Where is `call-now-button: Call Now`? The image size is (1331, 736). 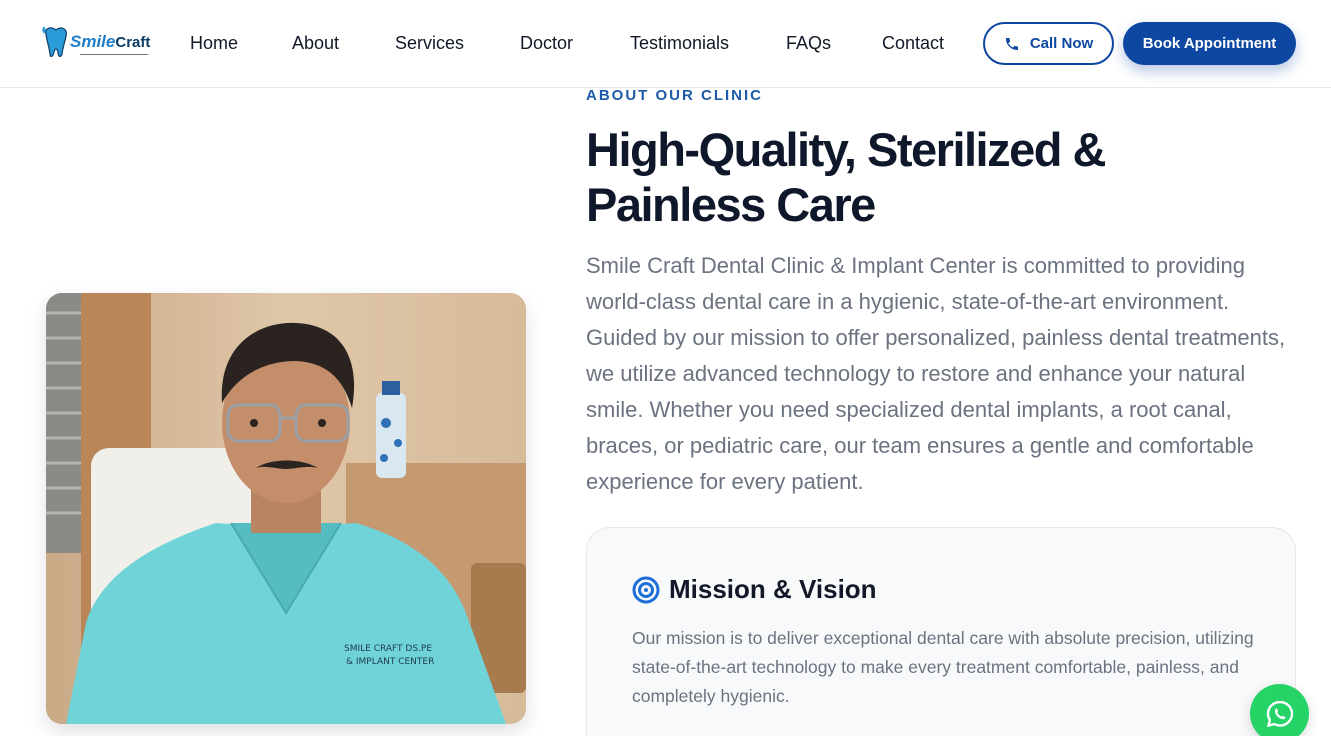
call-now-button: Call Now is located at coordinates (1048, 43).